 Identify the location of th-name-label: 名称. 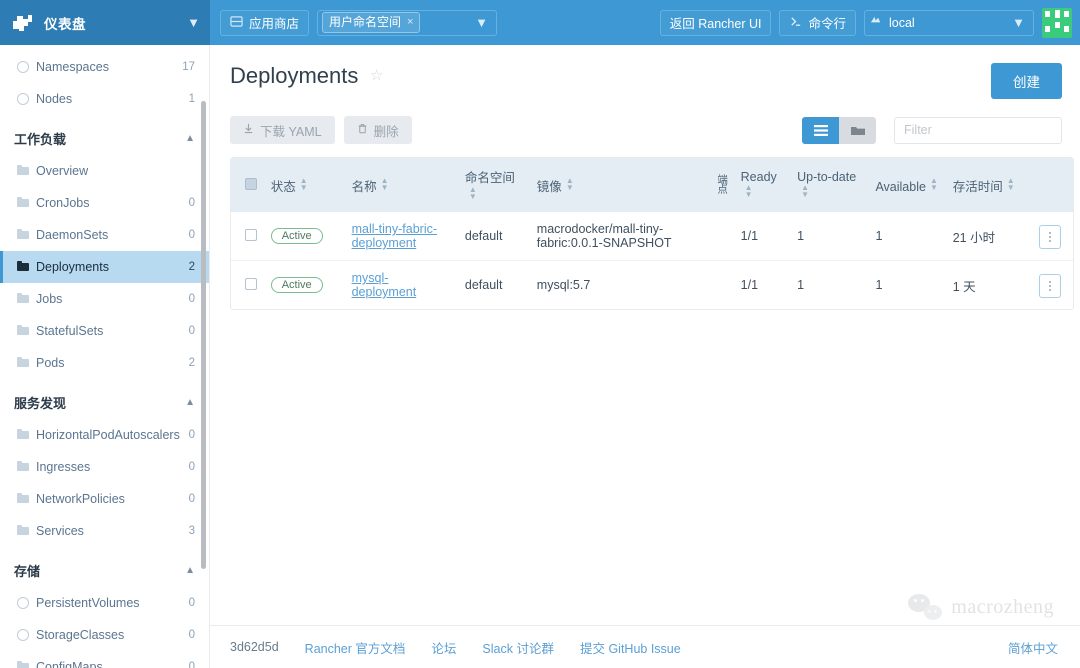
(364, 186).